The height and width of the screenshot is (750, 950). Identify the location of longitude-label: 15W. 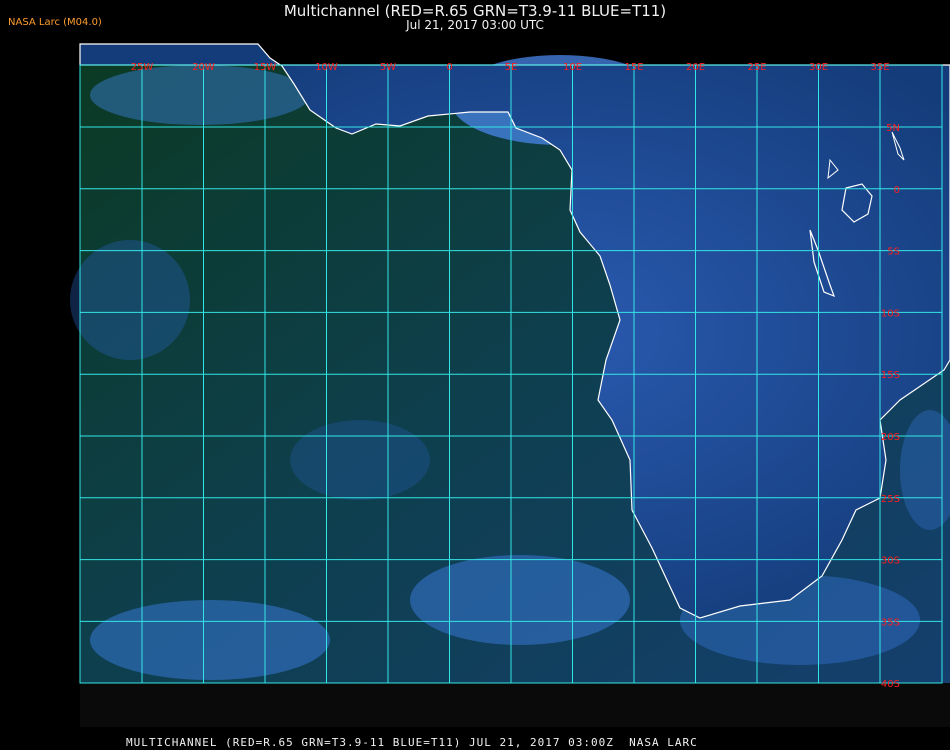
(265, 67).